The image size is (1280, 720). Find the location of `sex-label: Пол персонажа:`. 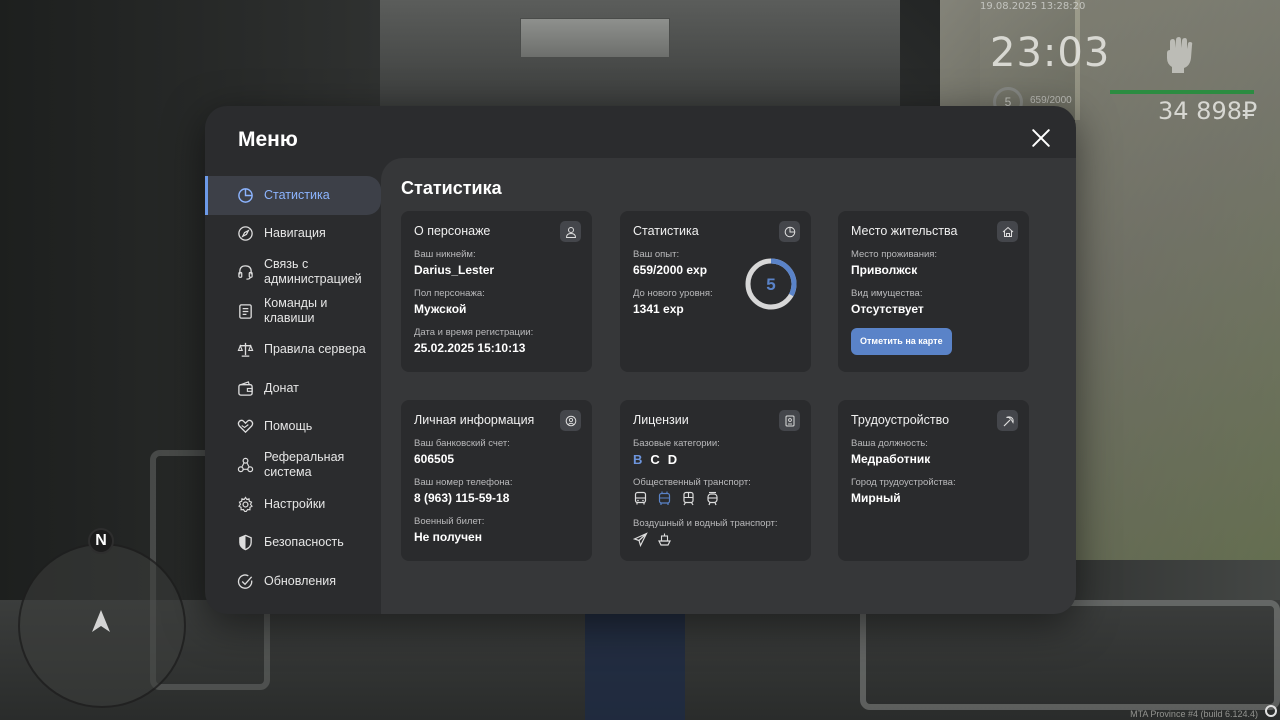

sex-label: Пол персонажа: is located at coordinates (449, 293).